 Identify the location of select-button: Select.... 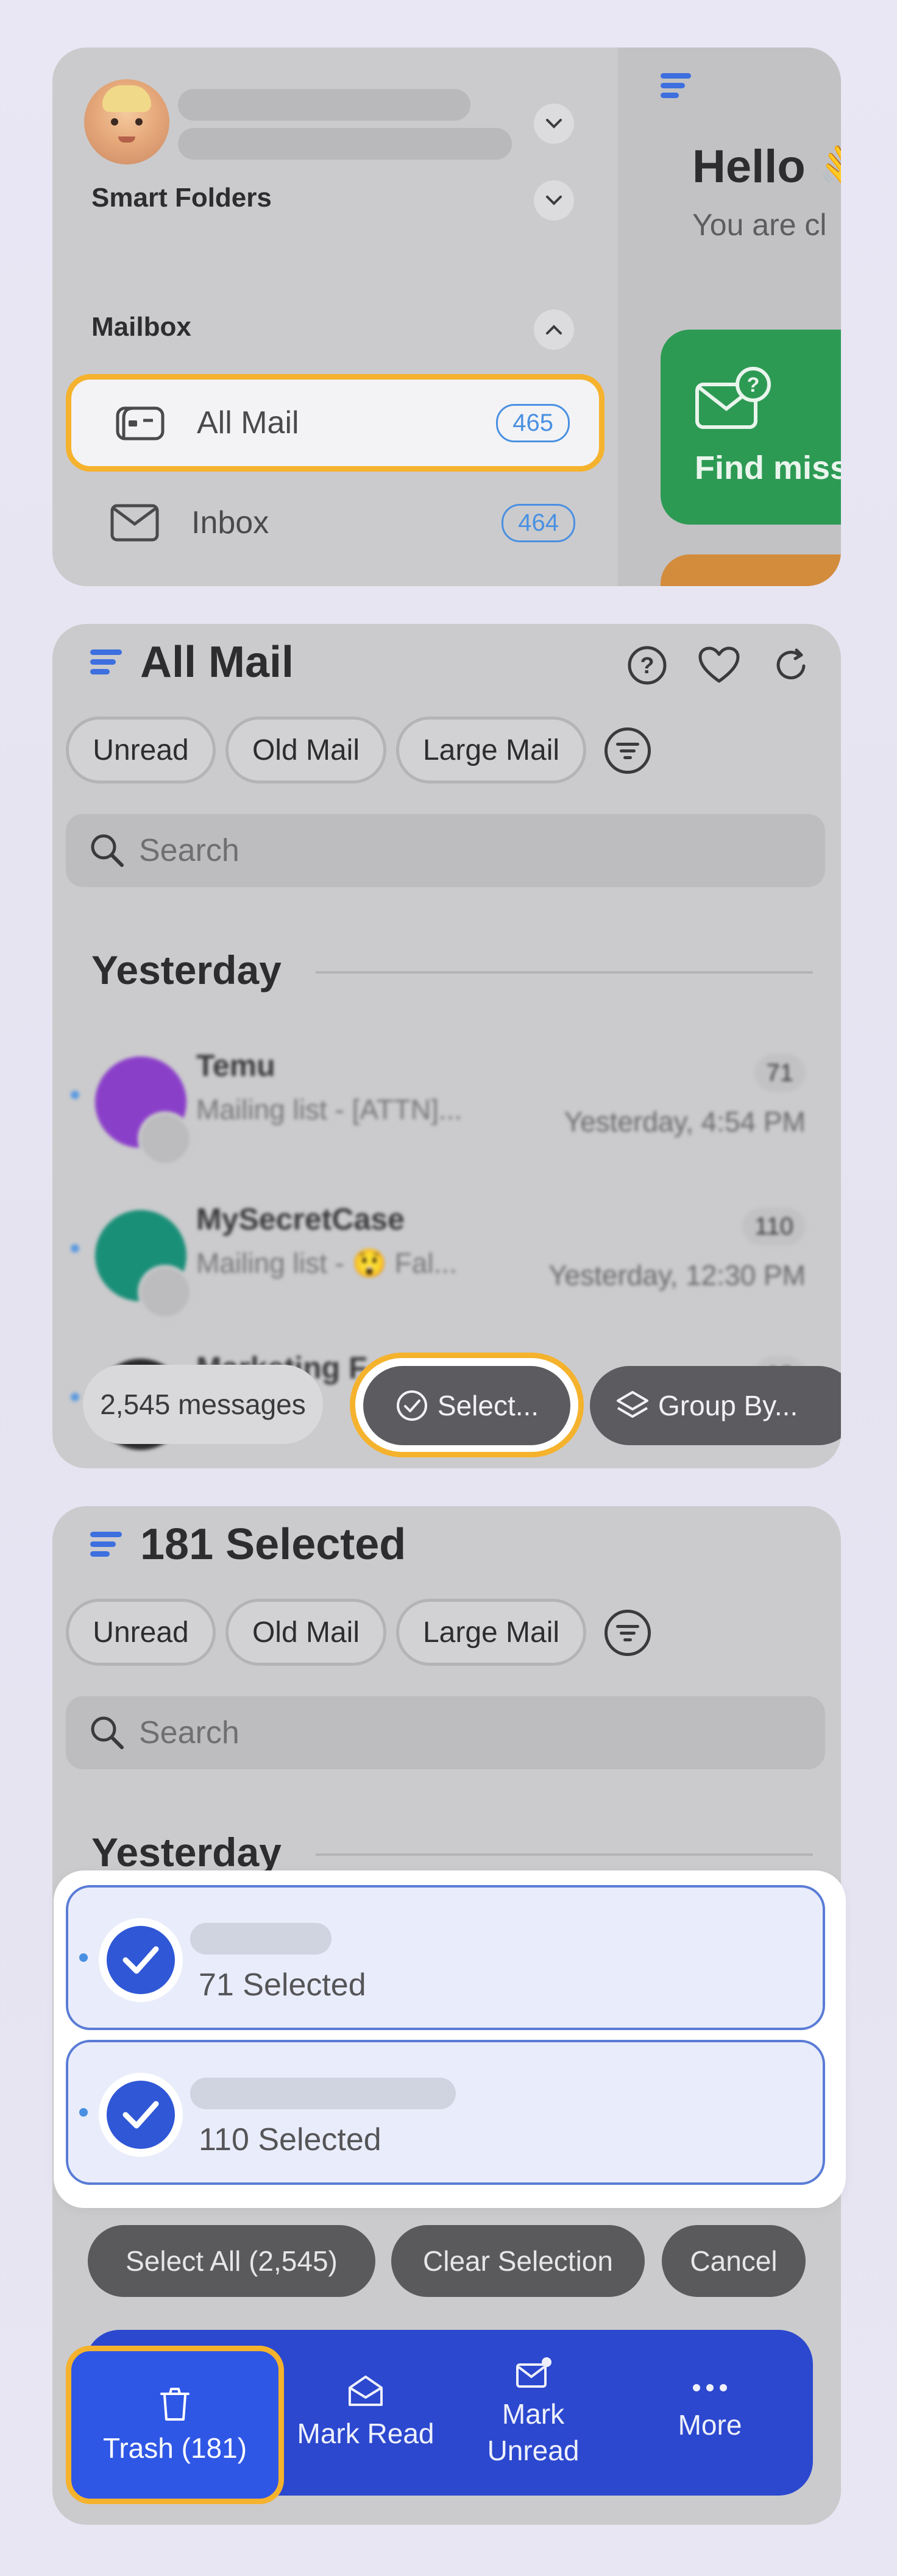
(466, 1405).